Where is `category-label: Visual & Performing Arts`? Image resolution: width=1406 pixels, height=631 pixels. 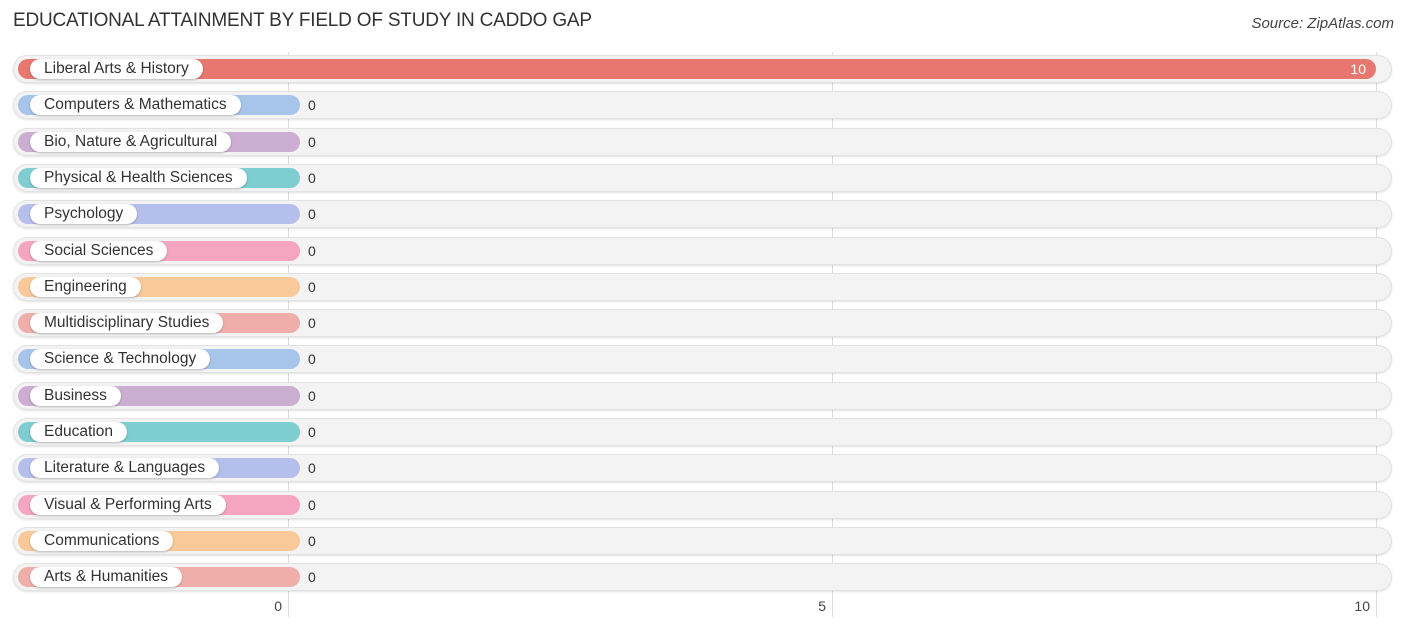 category-label: Visual & Performing Arts is located at coordinates (128, 504).